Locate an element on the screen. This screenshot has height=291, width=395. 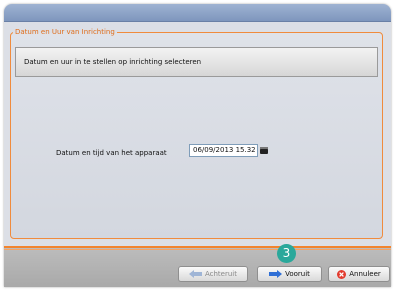
cancel-button-label: Annuleer is located at coordinates (365, 274).